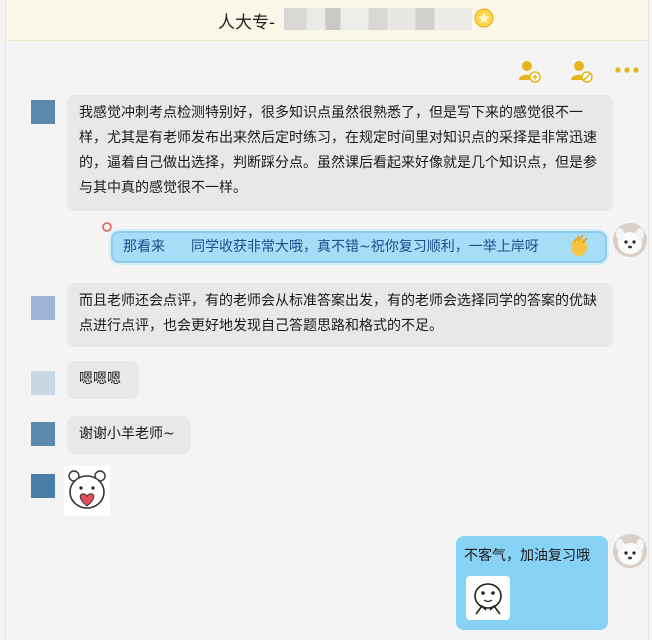 This screenshot has width=652, height=640. What do you see at coordinates (378, 19) in the screenshot?
I see `title-redacted` at bounding box center [378, 19].